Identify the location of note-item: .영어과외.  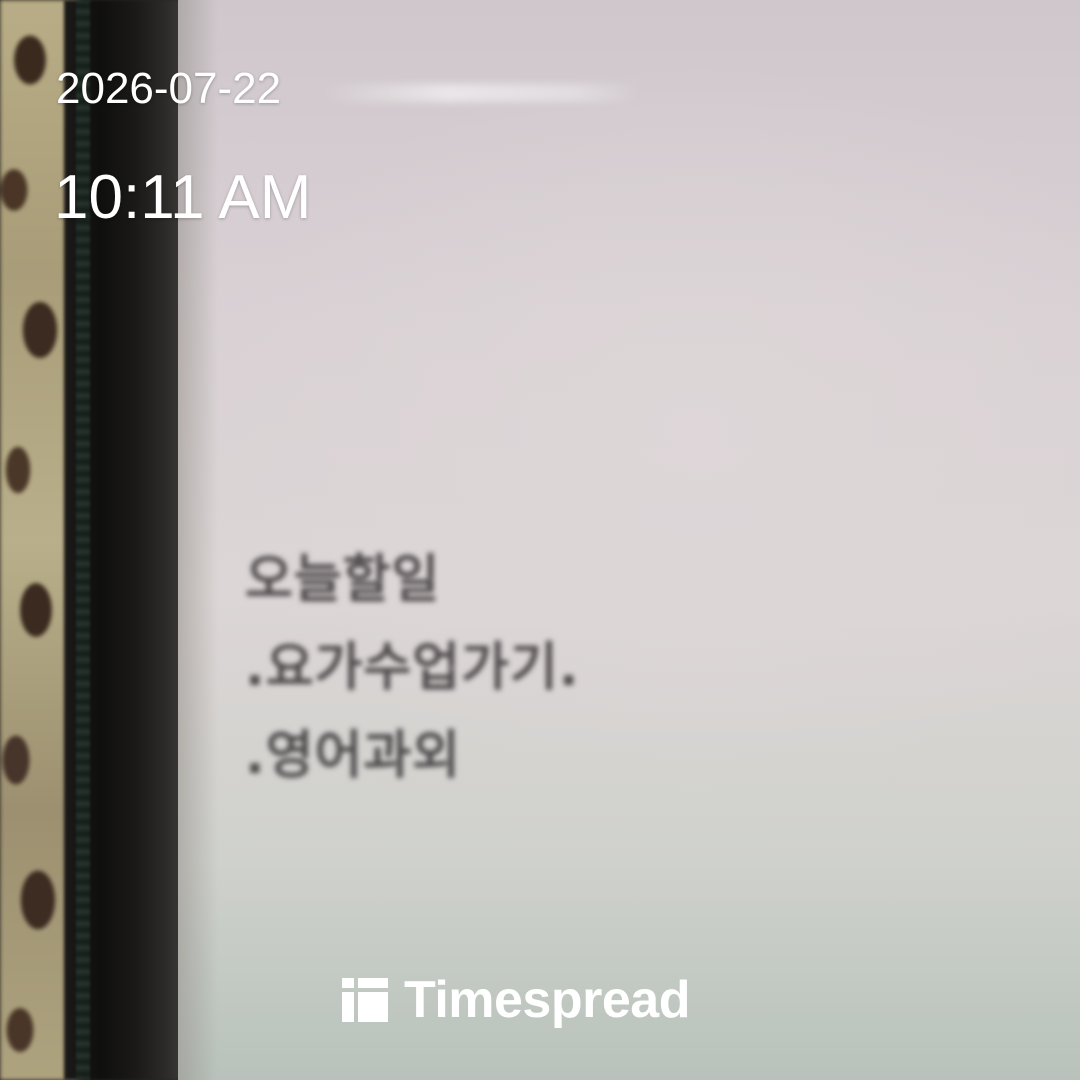
(353, 756).